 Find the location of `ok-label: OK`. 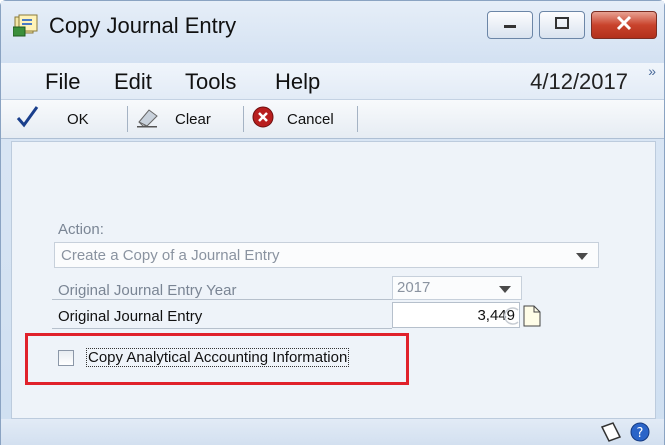

ok-label: OK is located at coordinates (78, 119).